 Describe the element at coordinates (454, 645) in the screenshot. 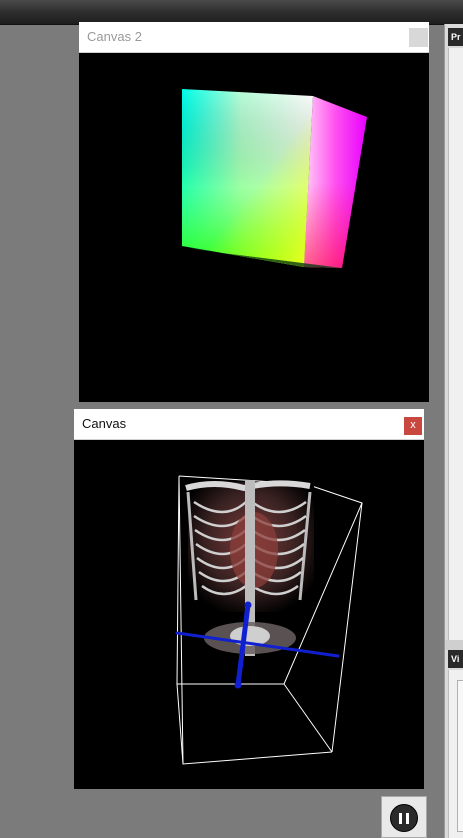

I see `panel-divider` at that location.